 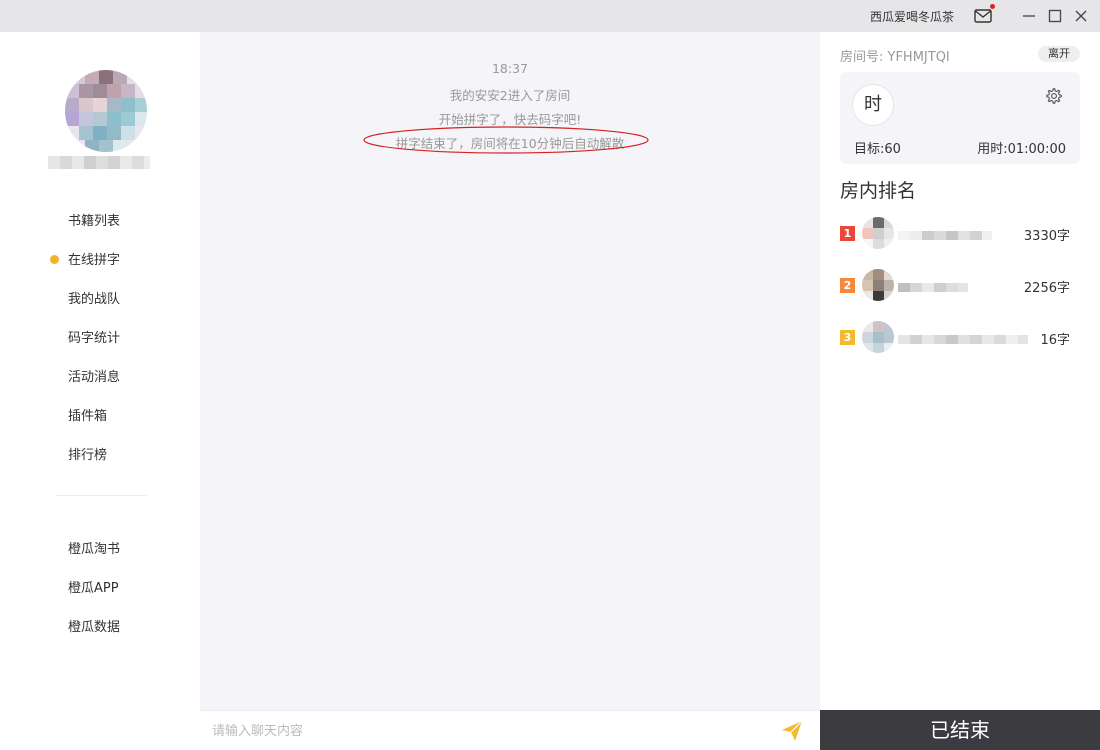 I want to click on maximize-icon, so click(x=1055, y=16).